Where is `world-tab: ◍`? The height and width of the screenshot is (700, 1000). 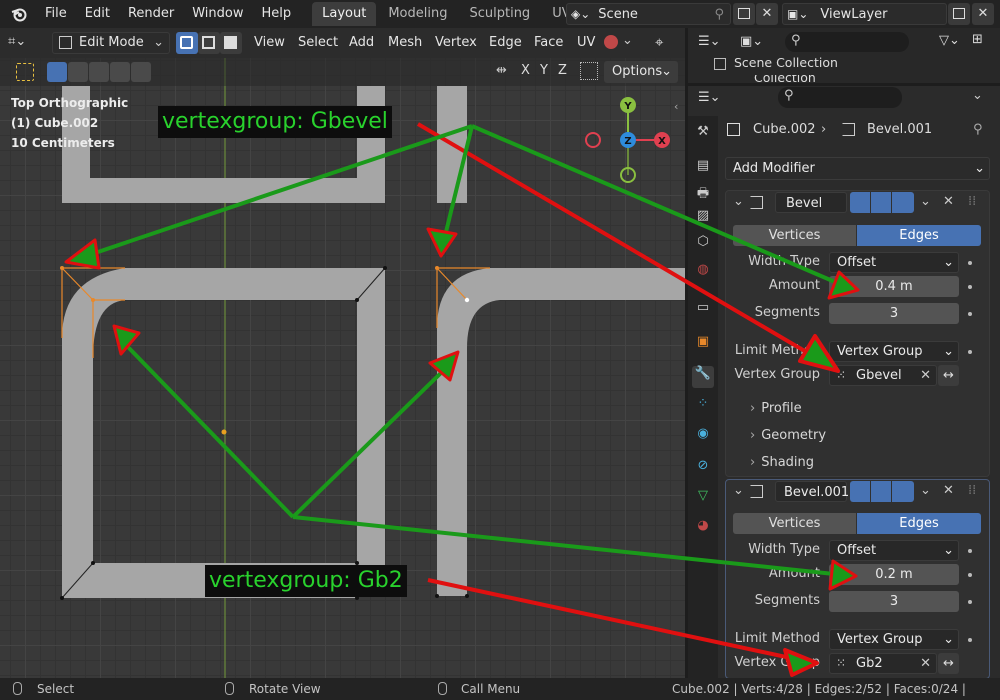
world-tab: ◍ is located at coordinates (703, 273).